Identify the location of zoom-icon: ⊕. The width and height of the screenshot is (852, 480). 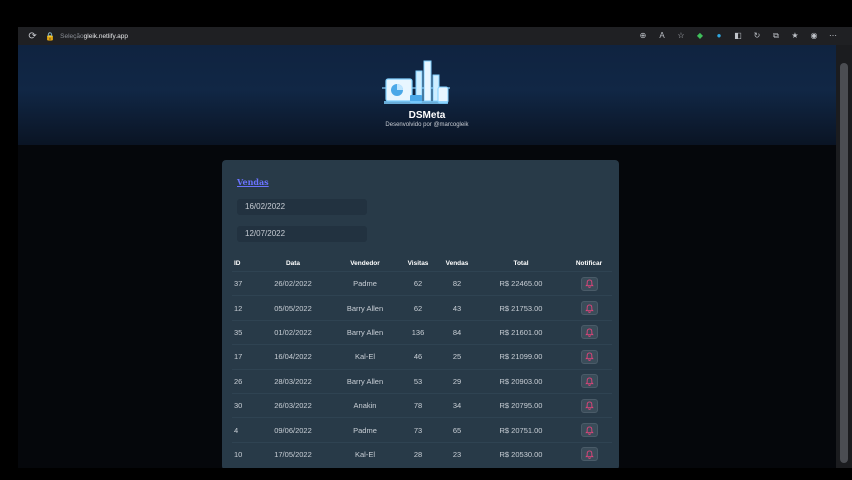
(643, 36).